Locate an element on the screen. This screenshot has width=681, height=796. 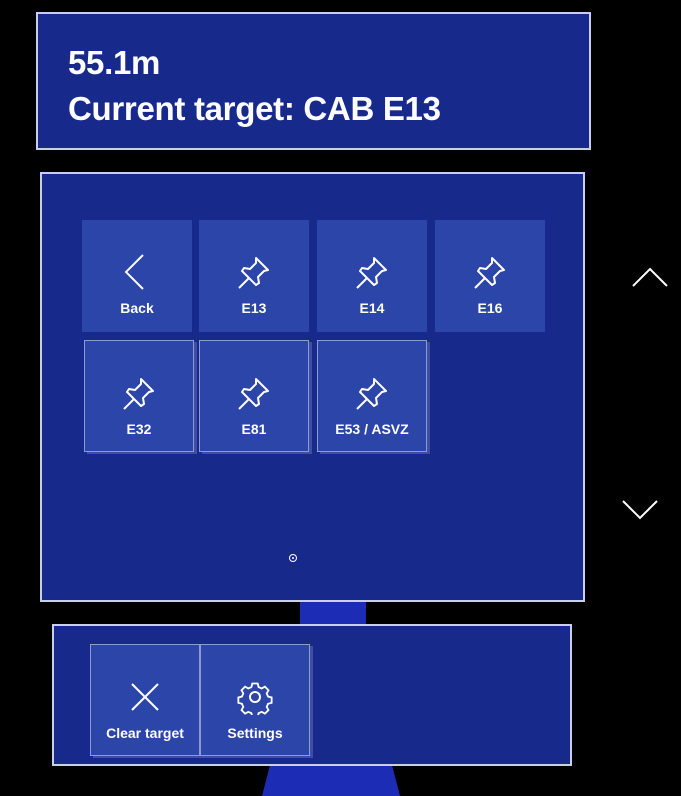
destination-e32-button: E32 is located at coordinates (139, 396).